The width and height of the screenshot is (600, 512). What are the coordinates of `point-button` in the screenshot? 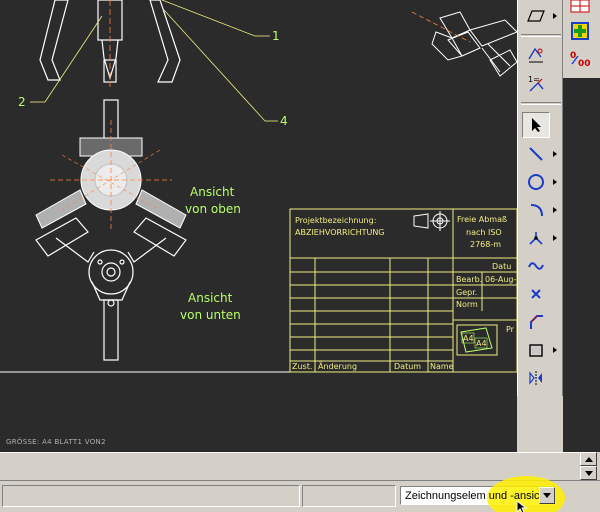 It's located at (536, 238).